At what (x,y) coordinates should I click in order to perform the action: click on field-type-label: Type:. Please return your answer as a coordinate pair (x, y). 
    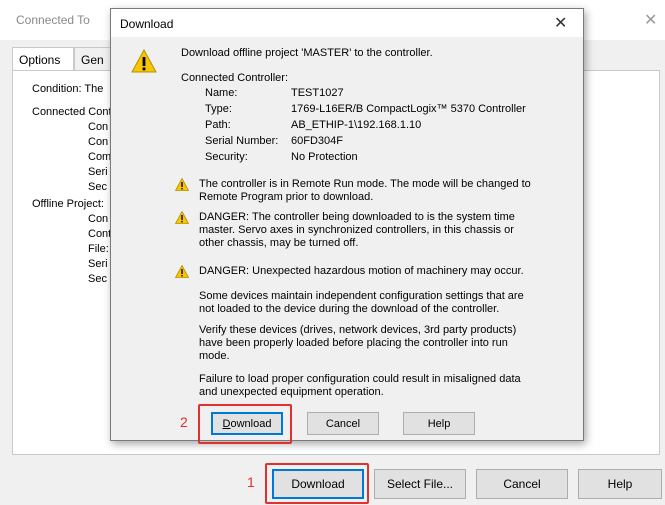
    Looking at the image, I should click on (218, 109).